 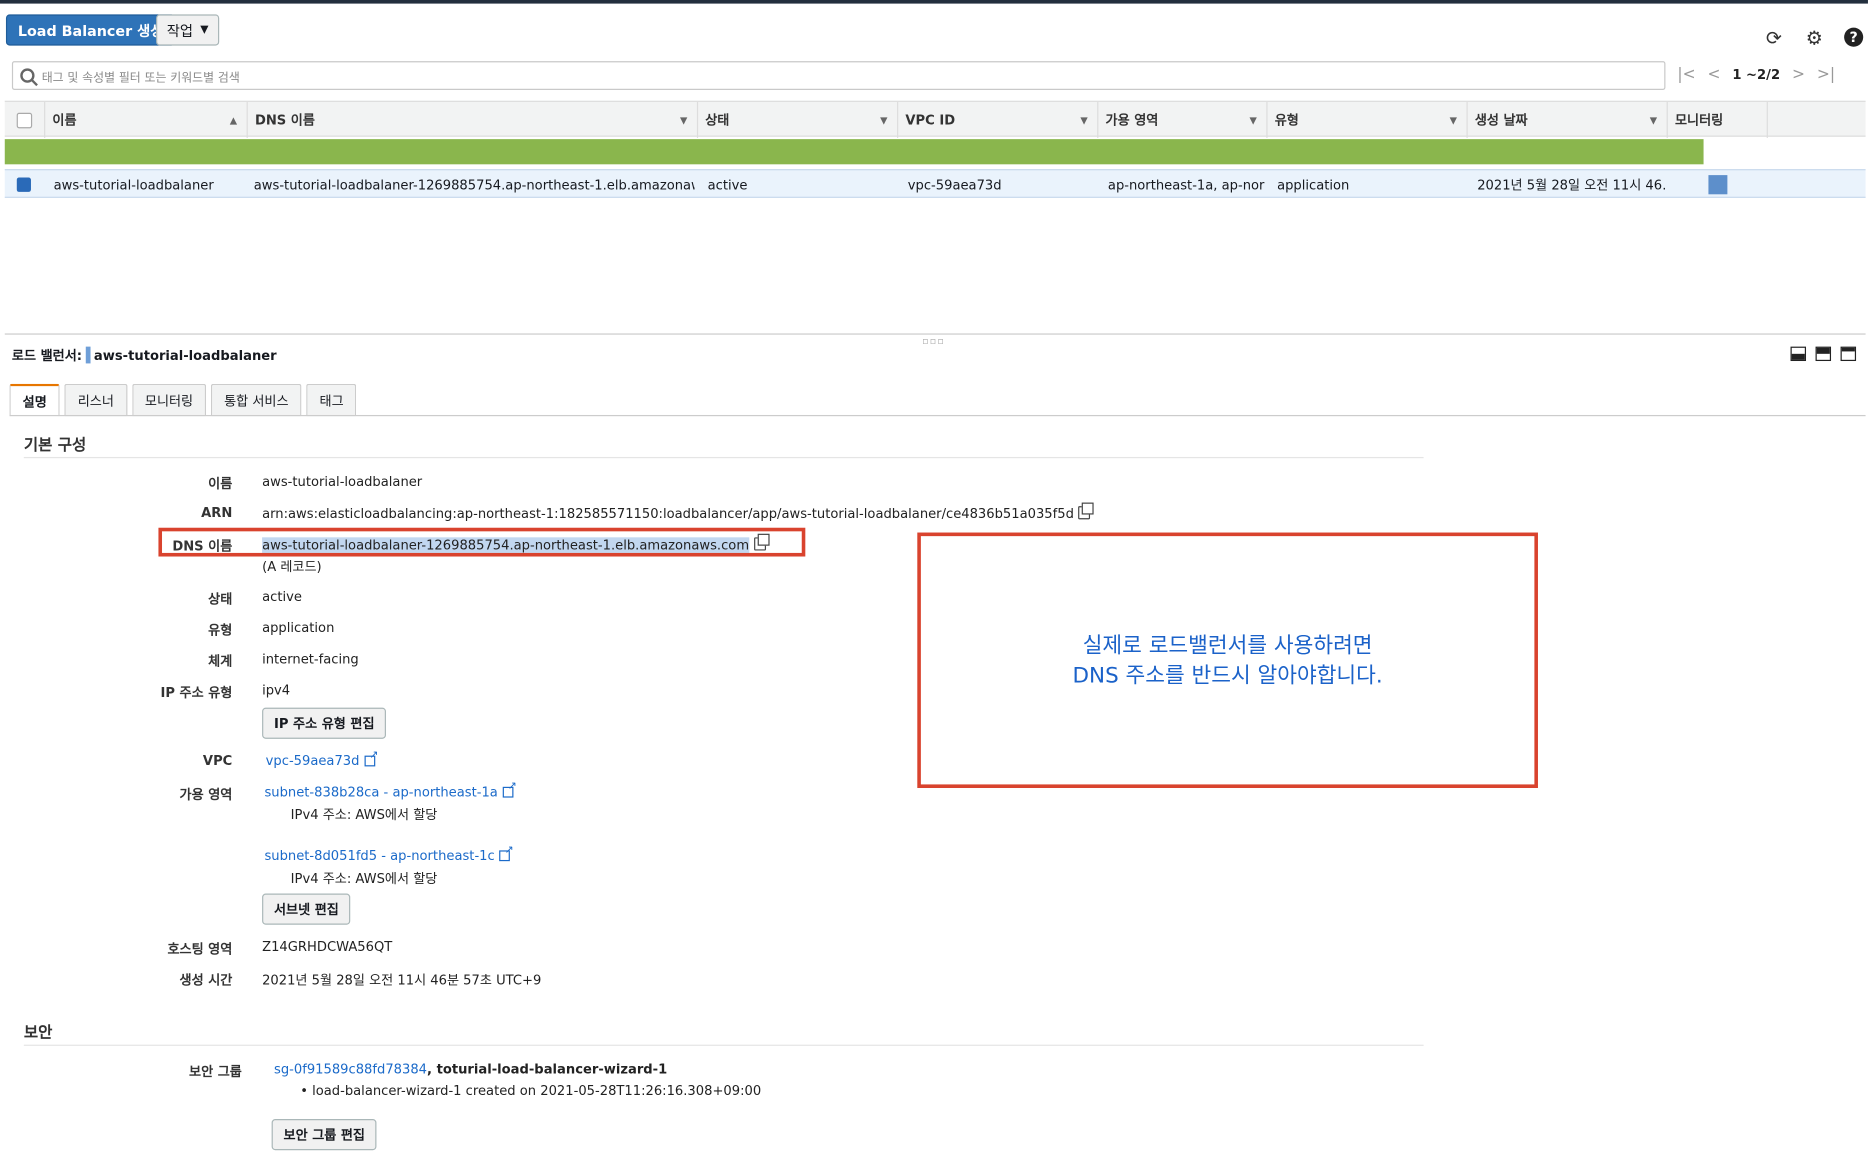 What do you see at coordinates (838, 75) in the screenshot?
I see `search-input: 태그 및 속성별 필터 또는 키워드별 검색` at bounding box center [838, 75].